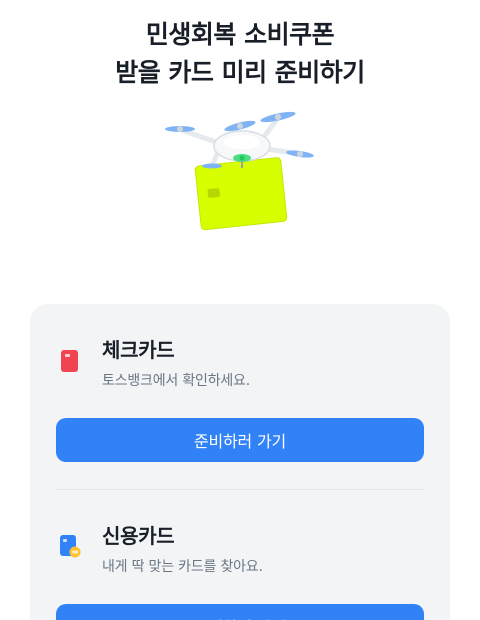  What do you see at coordinates (240, 440) in the screenshot?
I see `check-card-prepare-button: 준비하러 가기` at bounding box center [240, 440].